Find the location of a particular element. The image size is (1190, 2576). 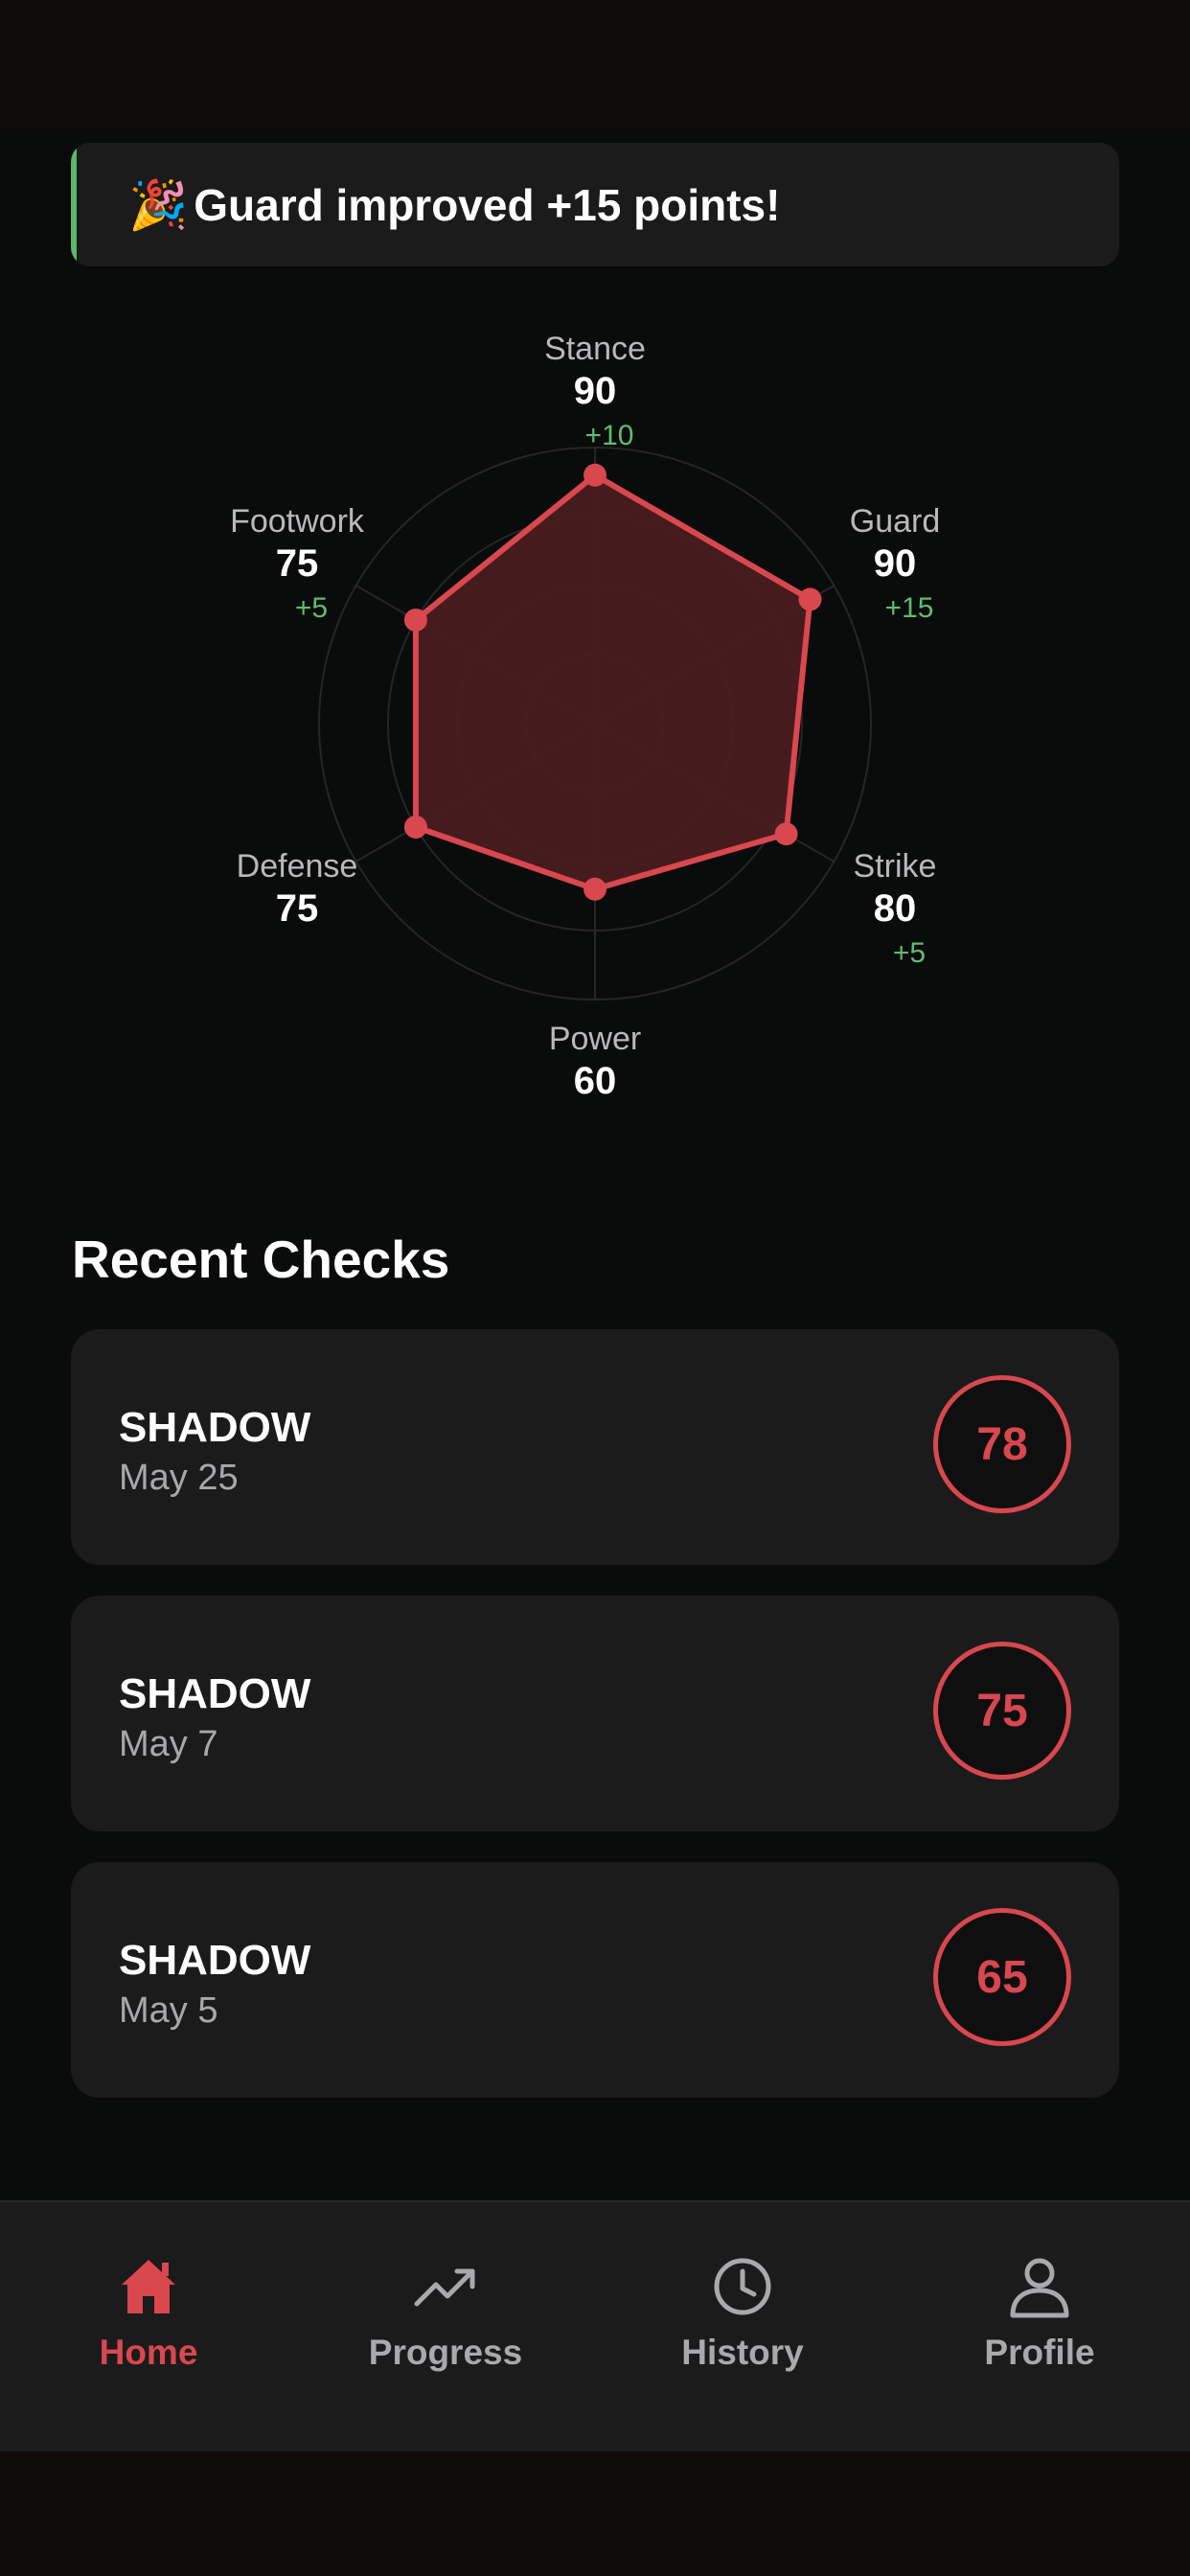

check-score-badge: 65 is located at coordinates (1002, 1977).